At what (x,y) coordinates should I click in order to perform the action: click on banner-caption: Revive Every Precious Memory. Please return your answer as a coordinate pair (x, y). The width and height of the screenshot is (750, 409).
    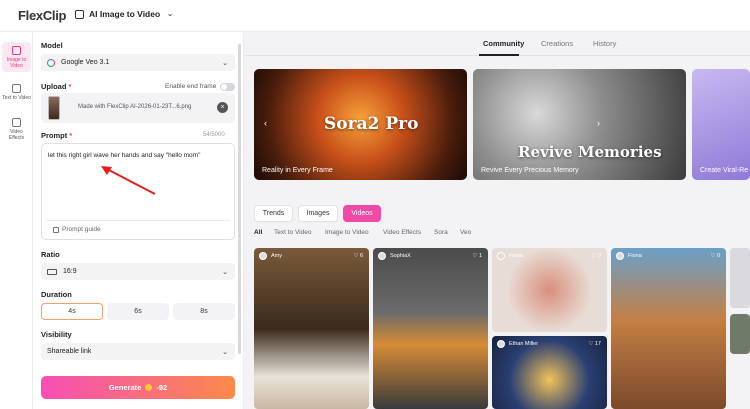
    Looking at the image, I should click on (530, 170).